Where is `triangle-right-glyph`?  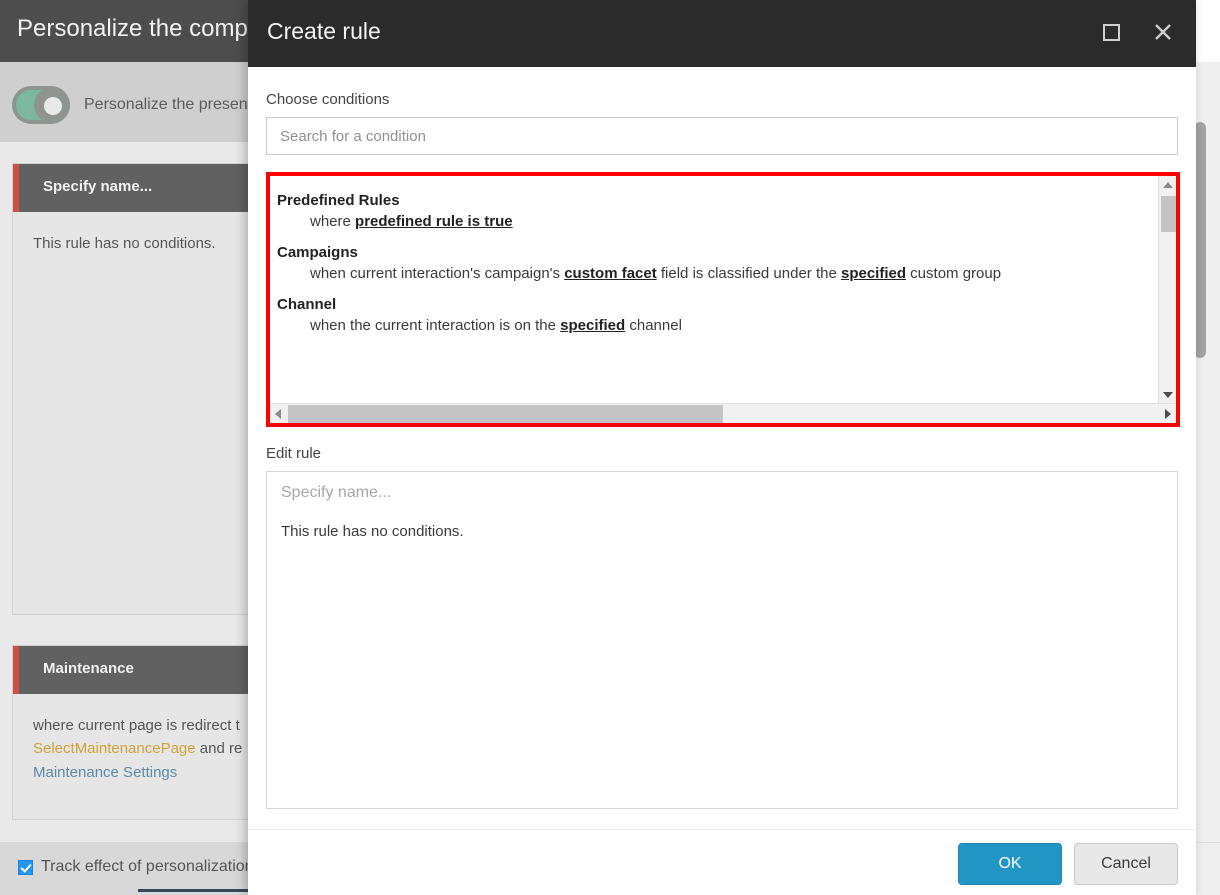 triangle-right-glyph is located at coordinates (1168, 413).